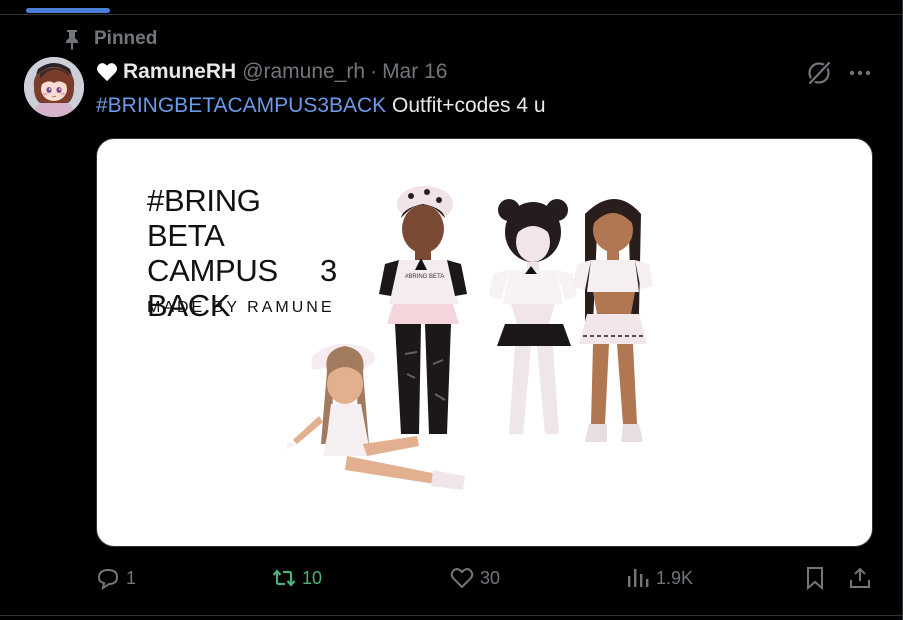  What do you see at coordinates (241, 105) in the screenshot?
I see `hashtag-link: #BRINGBETACAMPUS3BACK` at bounding box center [241, 105].